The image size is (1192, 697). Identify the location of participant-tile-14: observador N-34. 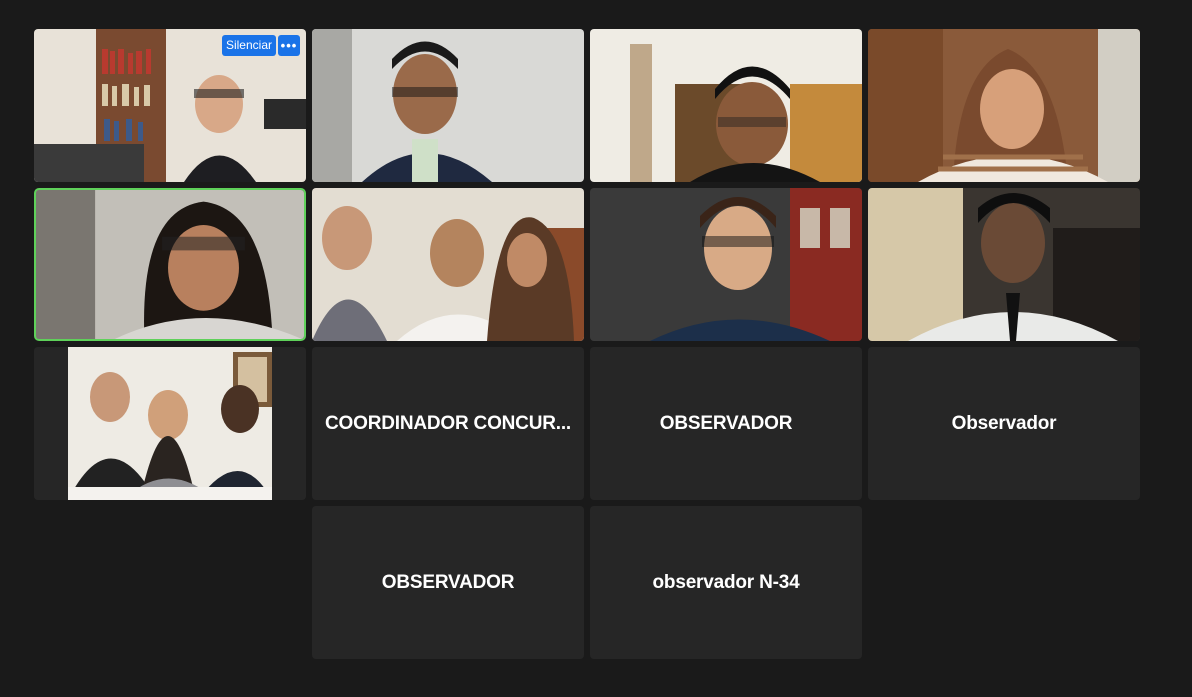
(726, 582).